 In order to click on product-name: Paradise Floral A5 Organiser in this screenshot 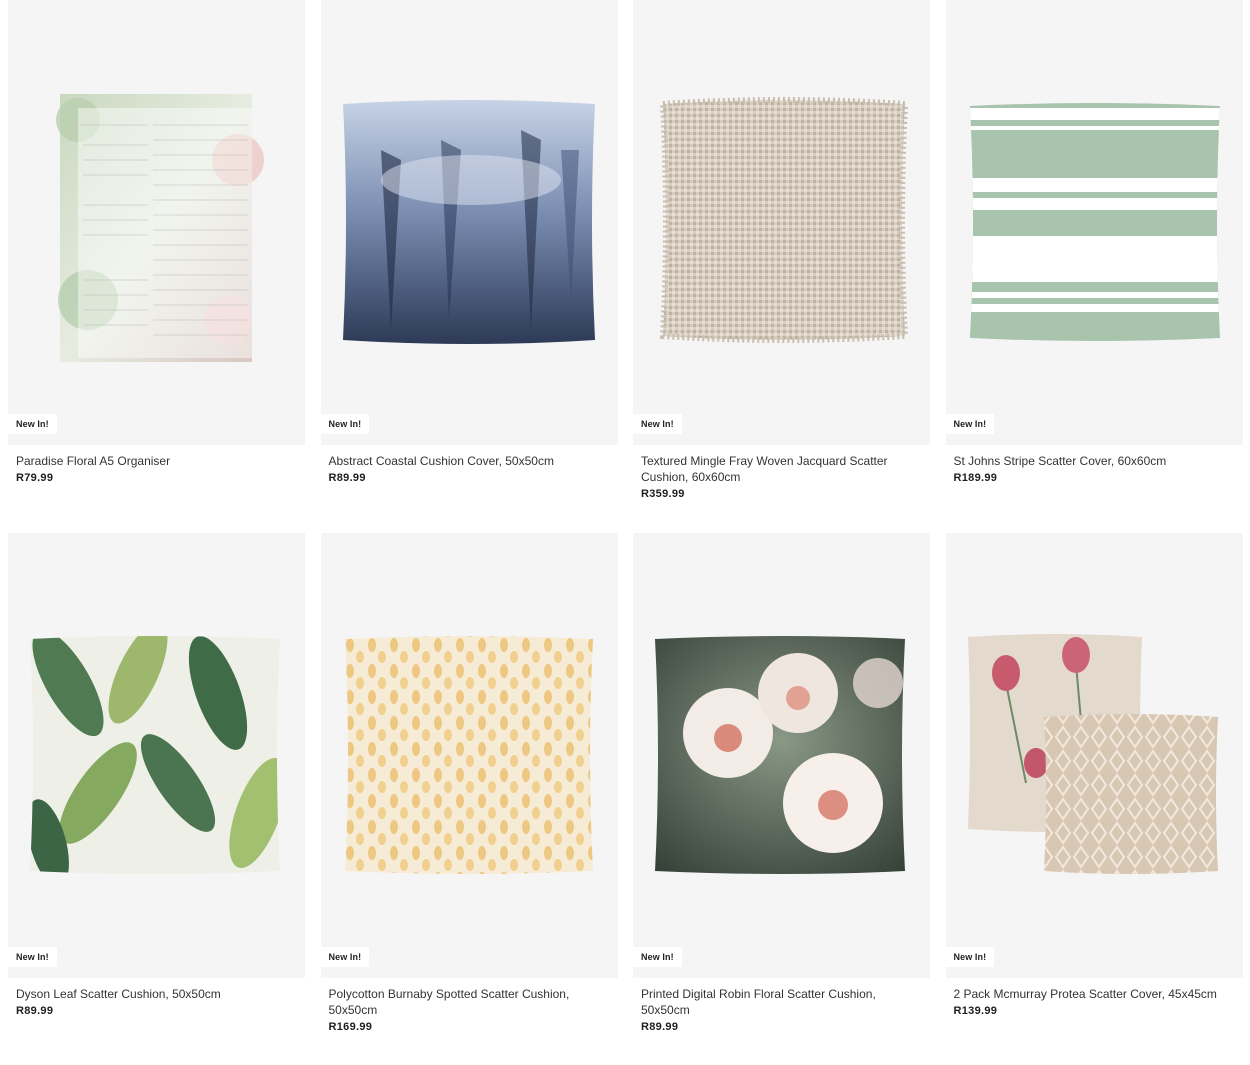, I will do `click(156, 461)`.